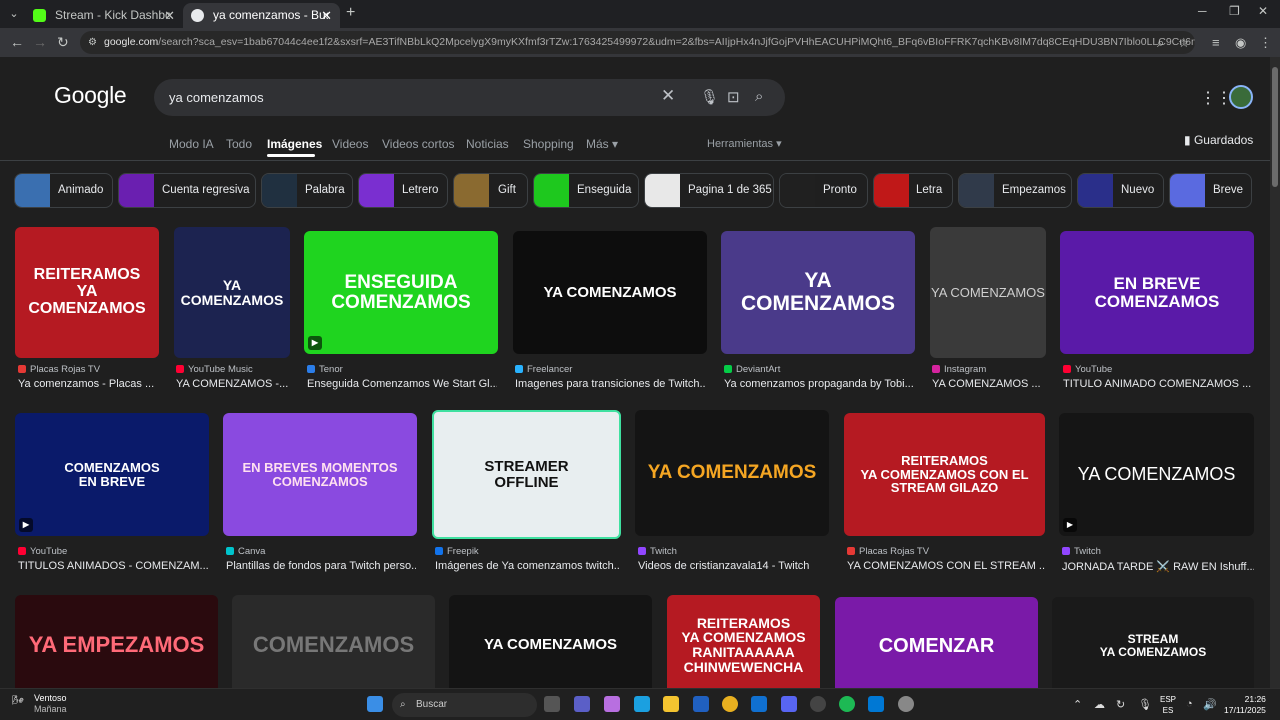 Image resolution: width=1280 pixels, height=720 pixels. Describe the element at coordinates (418, 144) in the screenshot. I see `tab-videos-cortos: Videos cortos` at that location.